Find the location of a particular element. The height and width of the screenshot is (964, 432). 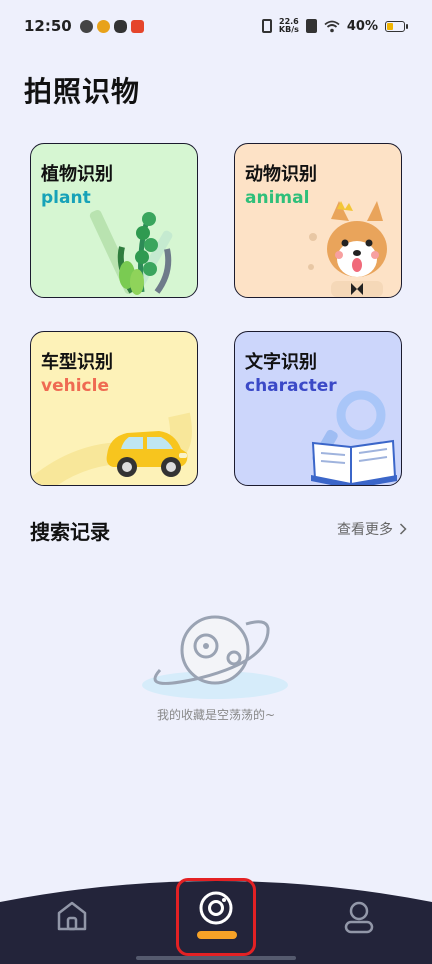

car-illustration is located at coordinates (112, 448).